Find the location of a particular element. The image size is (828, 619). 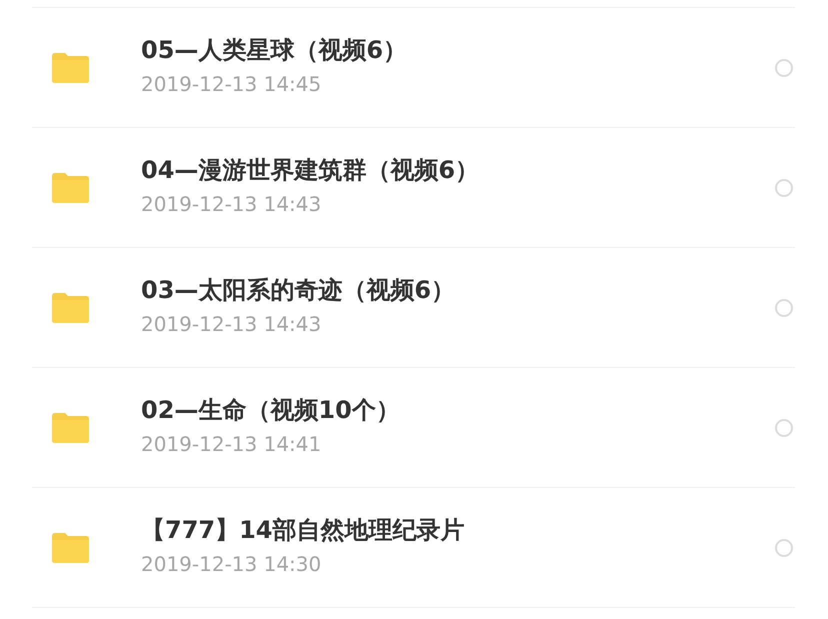

folder-date: 2019-12-13 14:45 is located at coordinates (231, 84).